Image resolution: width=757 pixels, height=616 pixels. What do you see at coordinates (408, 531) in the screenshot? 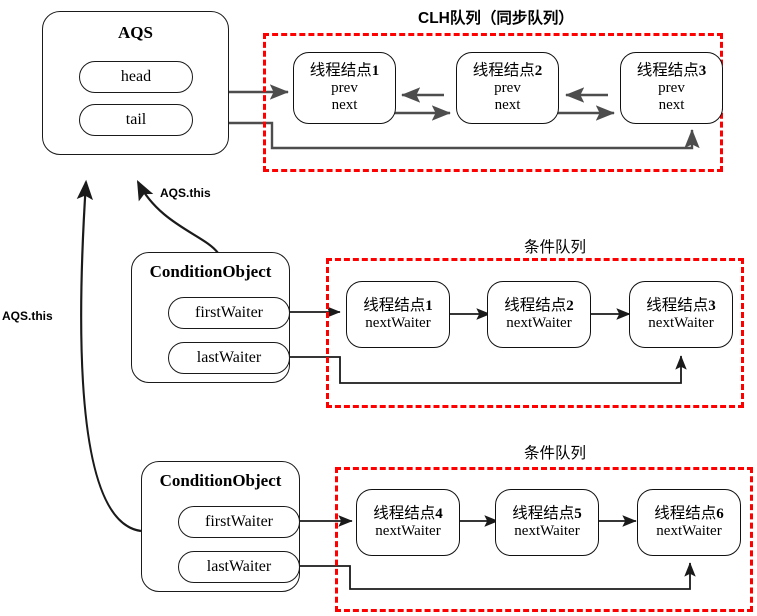
I see `condition-2-node-4-field-nextwaiter: nextWaiter` at bounding box center [408, 531].